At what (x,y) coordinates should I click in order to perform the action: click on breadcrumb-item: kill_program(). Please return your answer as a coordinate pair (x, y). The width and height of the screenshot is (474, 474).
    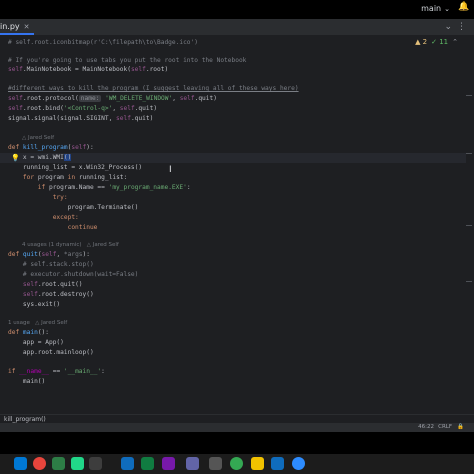
    Looking at the image, I should click on (25, 419).